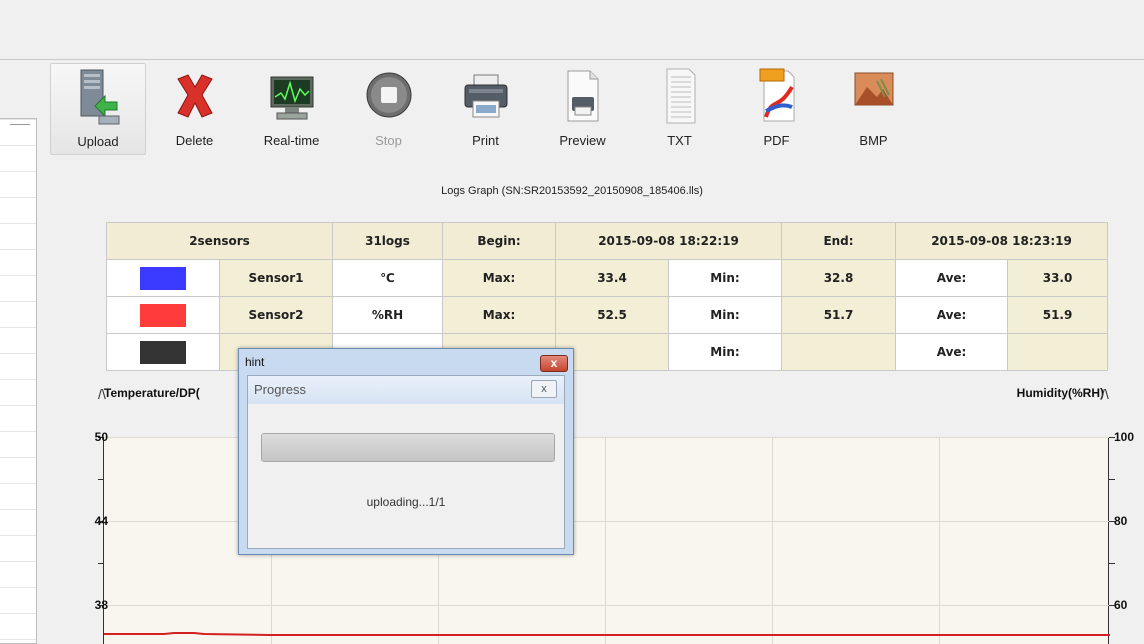 The height and width of the screenshot is (644, 1144). Describe the element at coordinates (387, 315) in the screenshot. I see `sensor-unit: %RH` at that location.